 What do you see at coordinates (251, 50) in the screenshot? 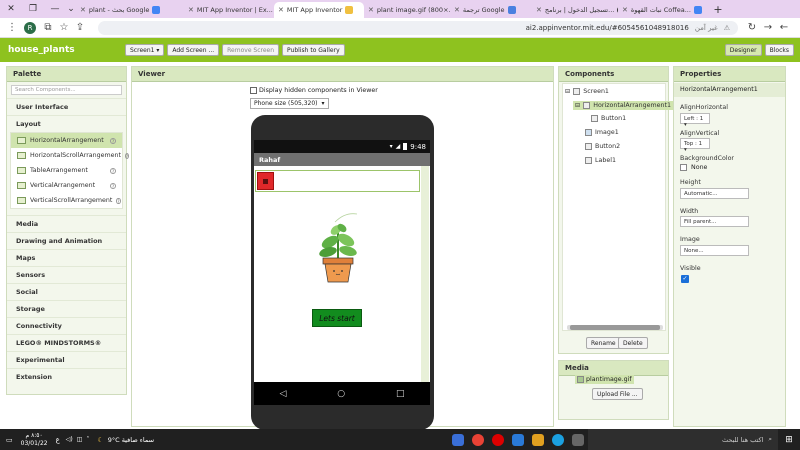
I see `remove-screen-button: Remove Screen` at bounding box center [251, 50].